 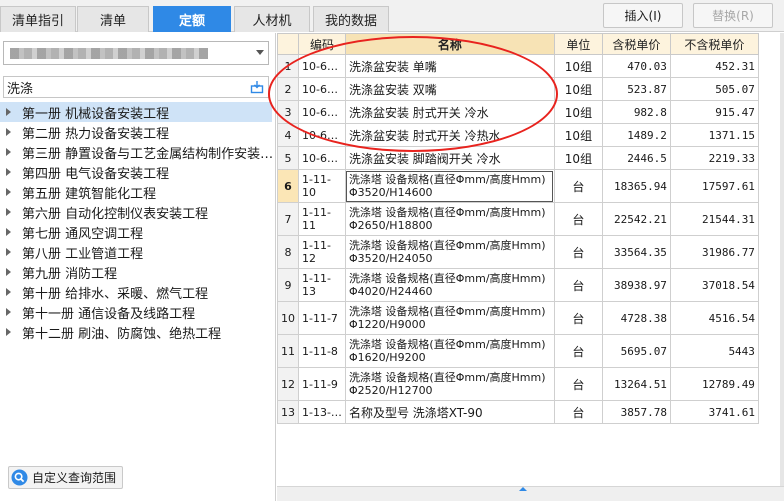 I want to click on library-select, so click(x=136, y=53).